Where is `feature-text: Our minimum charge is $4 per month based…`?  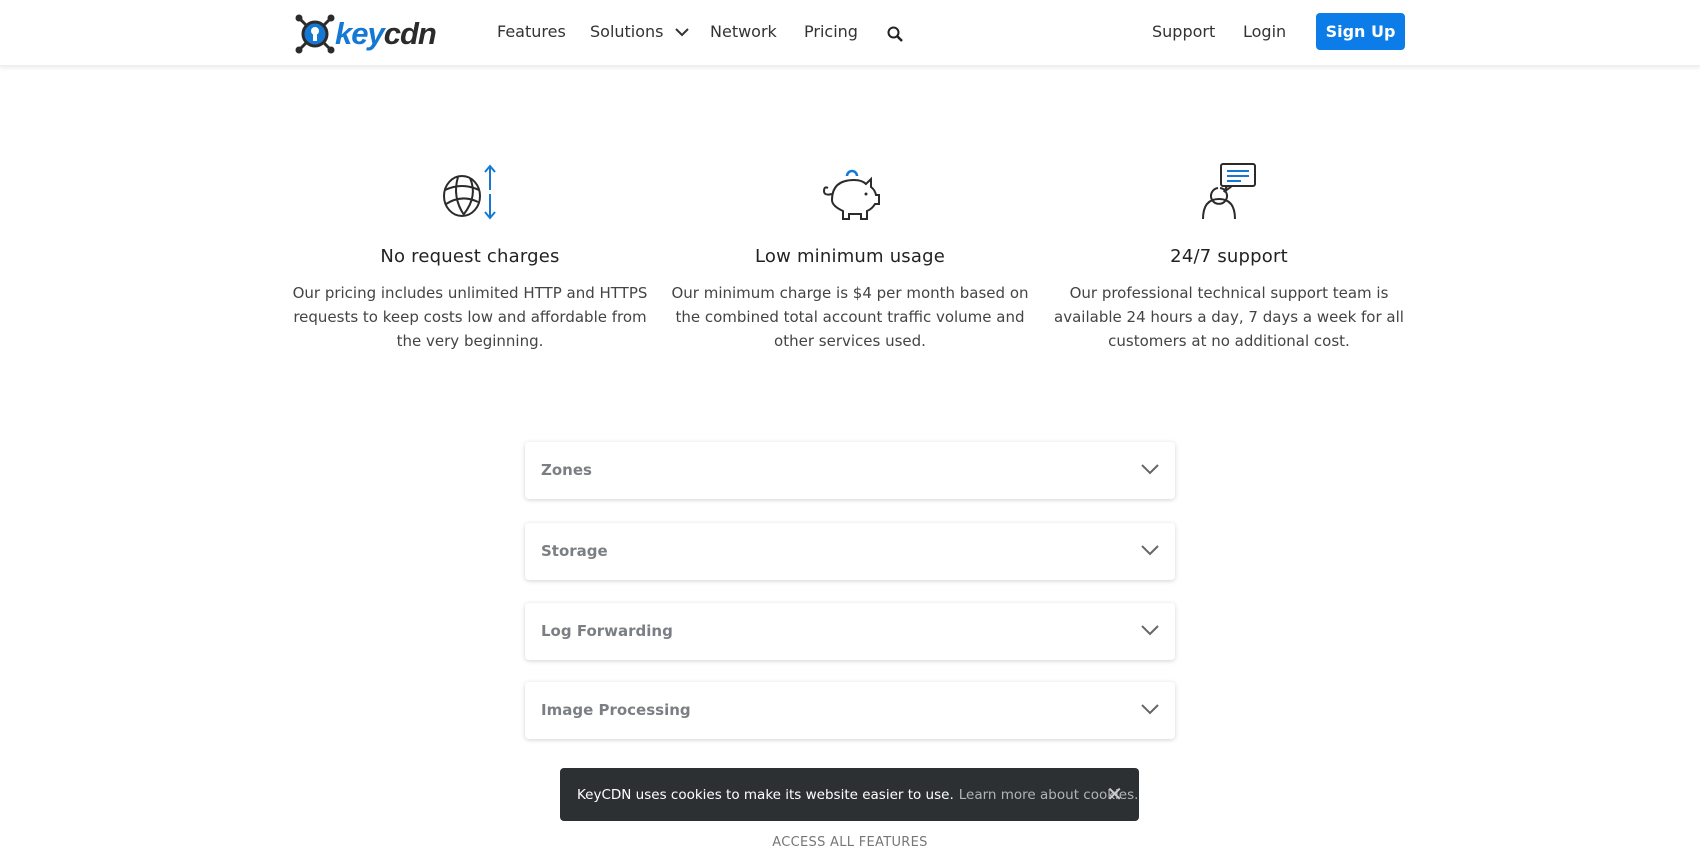
feature-text: Our minimum charge is $4 per month based… is located at coordinates (850, 317).